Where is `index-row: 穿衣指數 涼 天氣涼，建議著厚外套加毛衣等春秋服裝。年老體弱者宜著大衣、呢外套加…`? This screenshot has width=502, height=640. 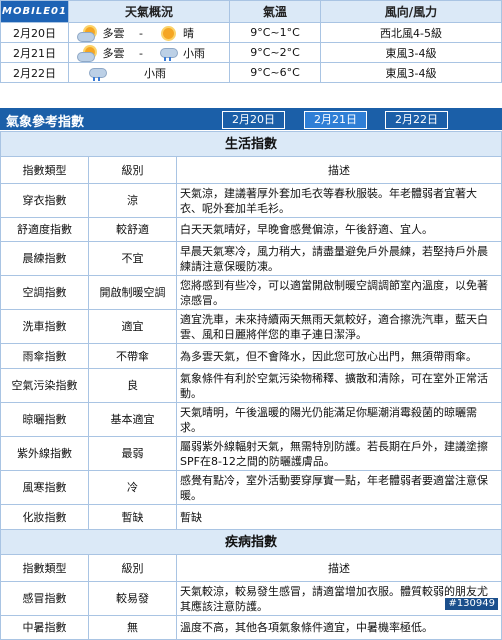
index-row: 穿衣指數 涼 天氣涼，建議著厚外套加毛衣等春秋服裝。年老體弱者宜著大衣、呢外套加… is located at coordinates (251, 200).